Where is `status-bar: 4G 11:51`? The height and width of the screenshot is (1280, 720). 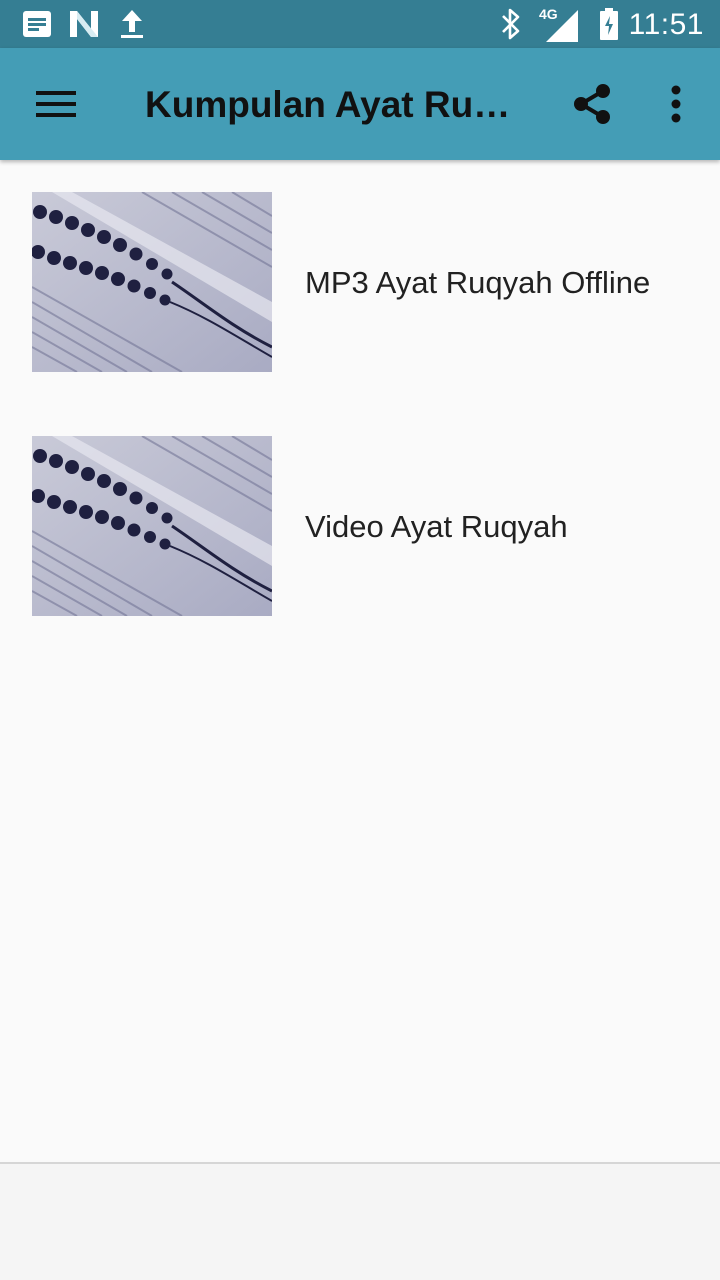
status-bar: 4G 11:51 is located at coordinates (360, 24).